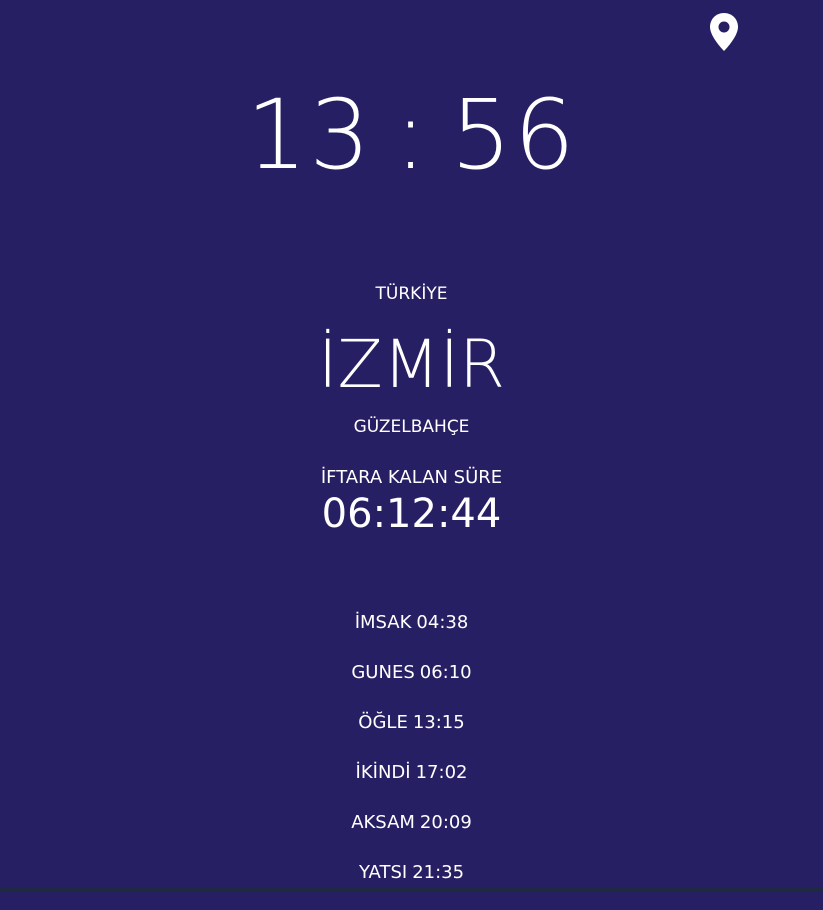 Image resolution: width=823 pixels, height=910 pixels. Describe the element at coordinates (441, 772) in the screenshot. I see `prayer-time: 17:02` at that location.